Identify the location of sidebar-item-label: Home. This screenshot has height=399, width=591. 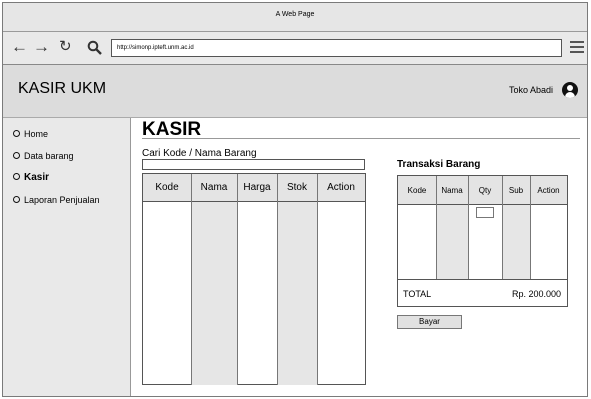
(36, 134).